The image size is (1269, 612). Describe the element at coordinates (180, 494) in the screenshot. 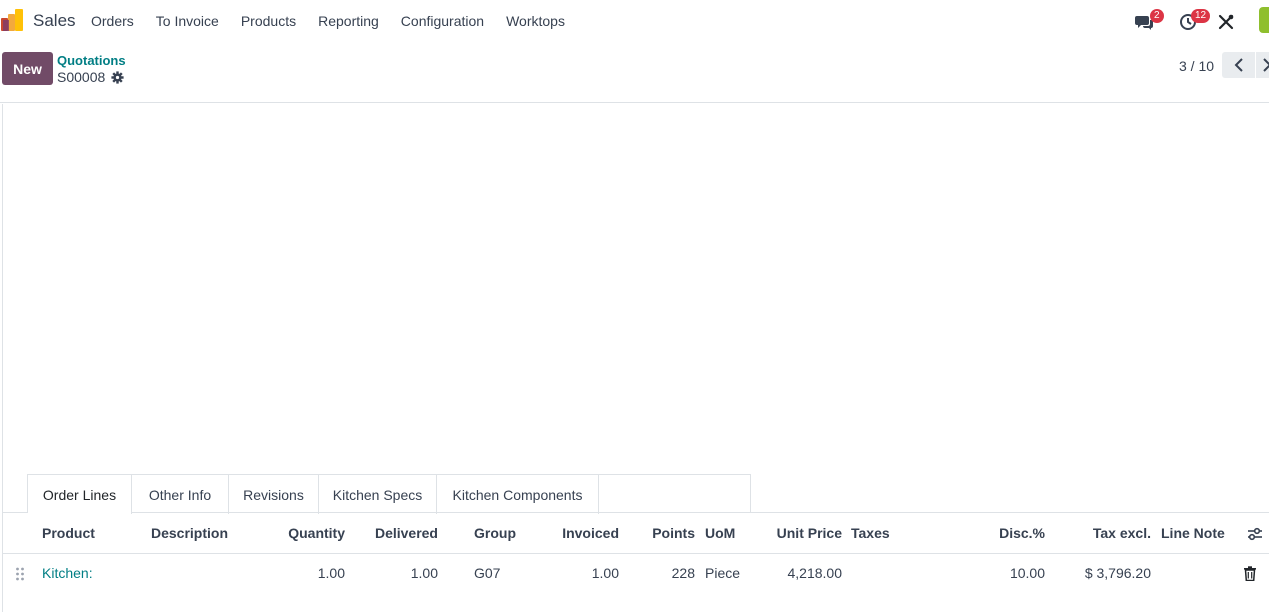

I see `tab-other-info: Other Info` at that location.